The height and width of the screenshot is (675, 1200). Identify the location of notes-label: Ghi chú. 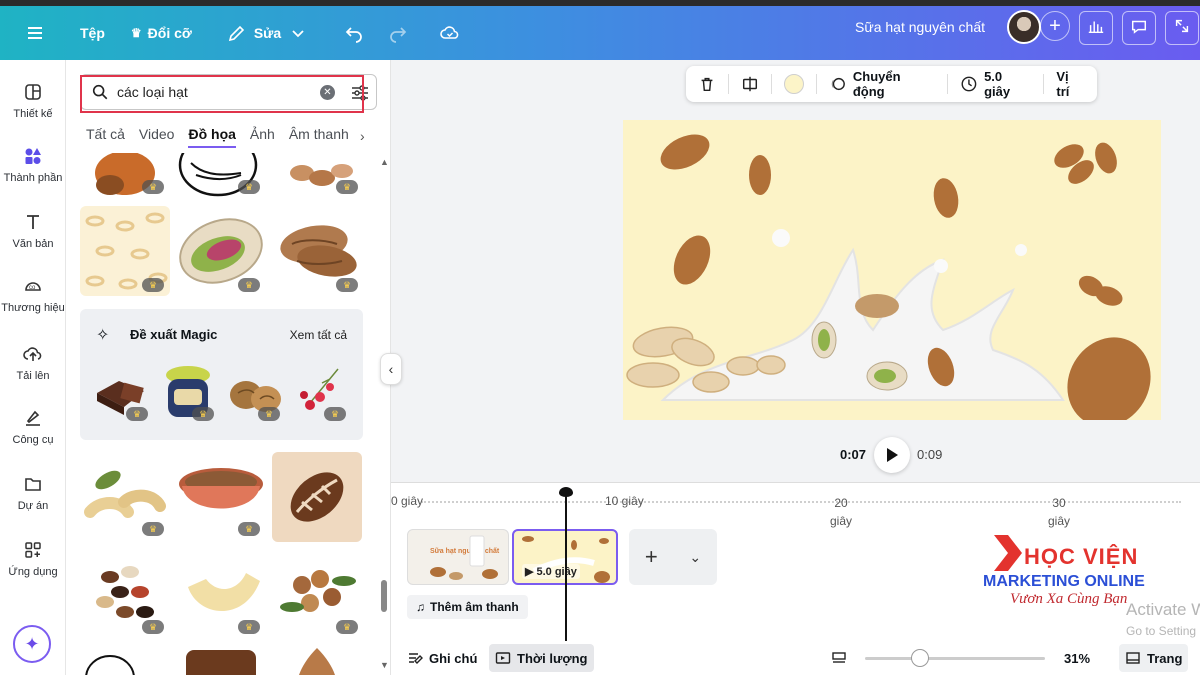
(453, 658).